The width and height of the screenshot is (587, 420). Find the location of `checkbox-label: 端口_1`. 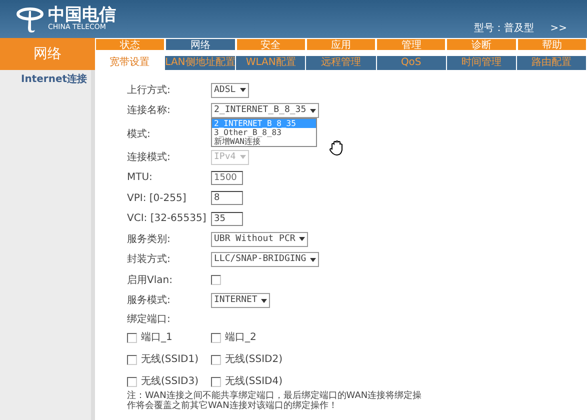

checkbox-label: 端口_1 is located at coordinates (156, 337).